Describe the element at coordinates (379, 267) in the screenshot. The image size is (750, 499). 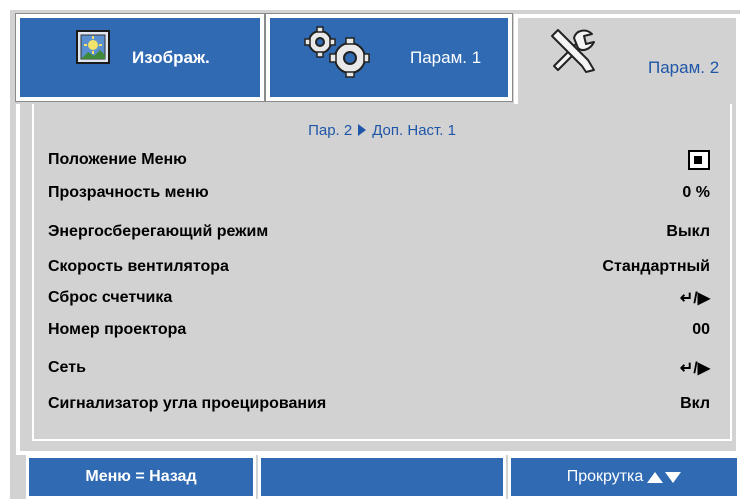
I see `menu-row-fan-speed: Скорость вентилятора Стандартный` at that location.